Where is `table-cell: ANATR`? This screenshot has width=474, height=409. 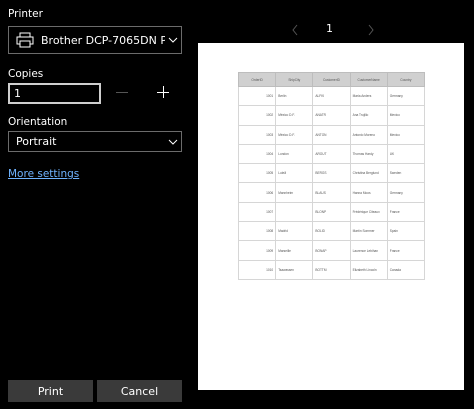 table-cell: ANATR is located at coordinates (331, 115).